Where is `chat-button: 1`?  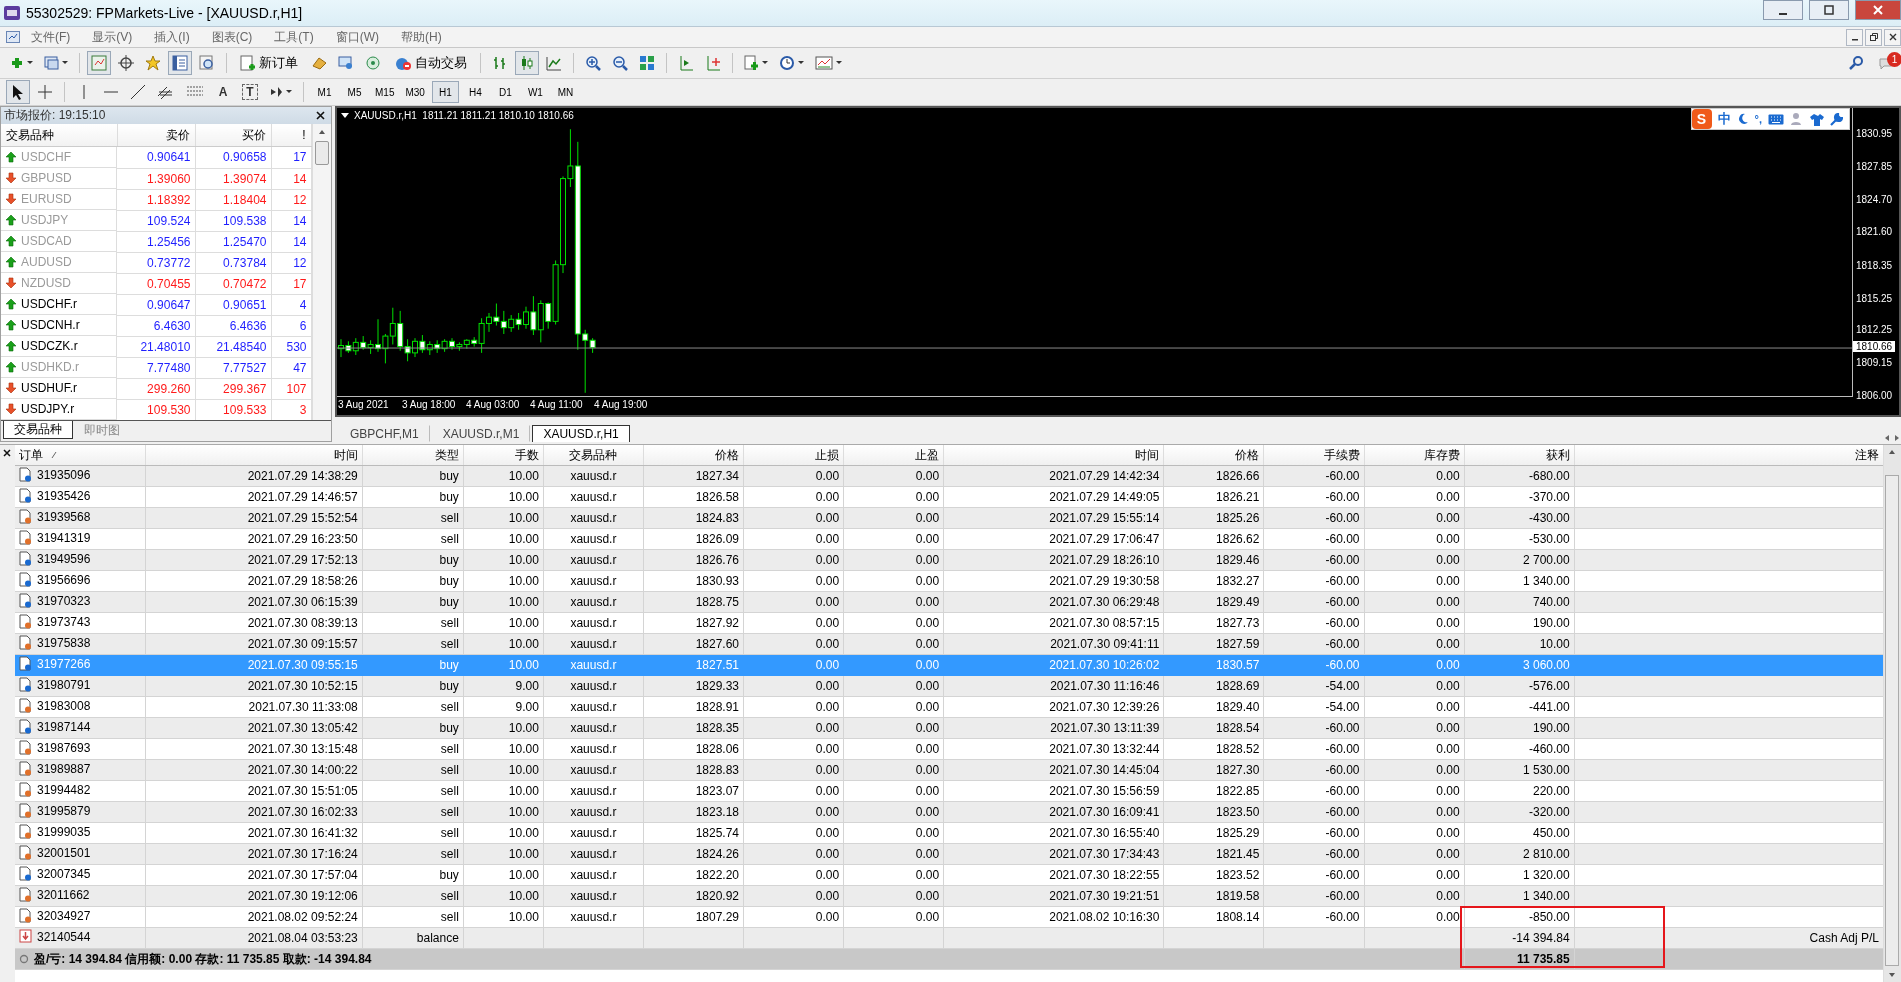
chat-button: 1 is located at coordinates (1886, 63).